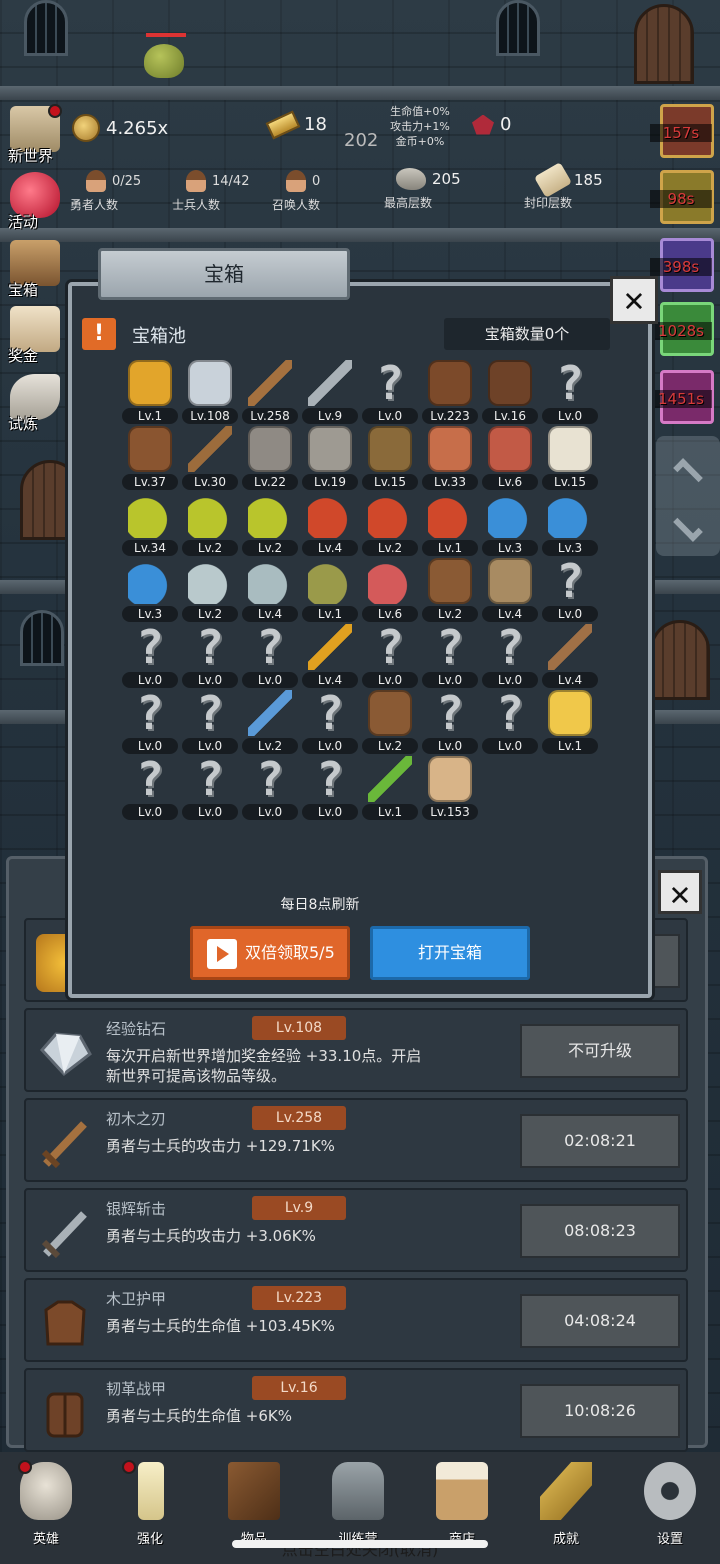 The height and width of the screenshot is (1564, 720). What do you see at coordinates (316, 181) in the screenshot?
I see `summons-value: 0` at bounding box center [316, 181].